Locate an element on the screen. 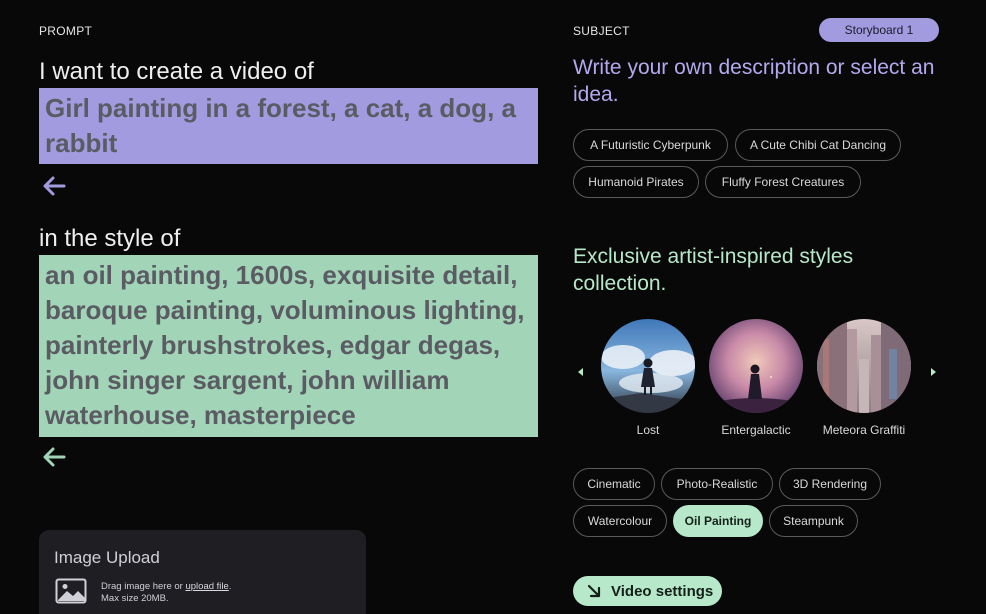 The width and height of the screenshot is (986, 614). image-icon is located at coordinates (71, 591).